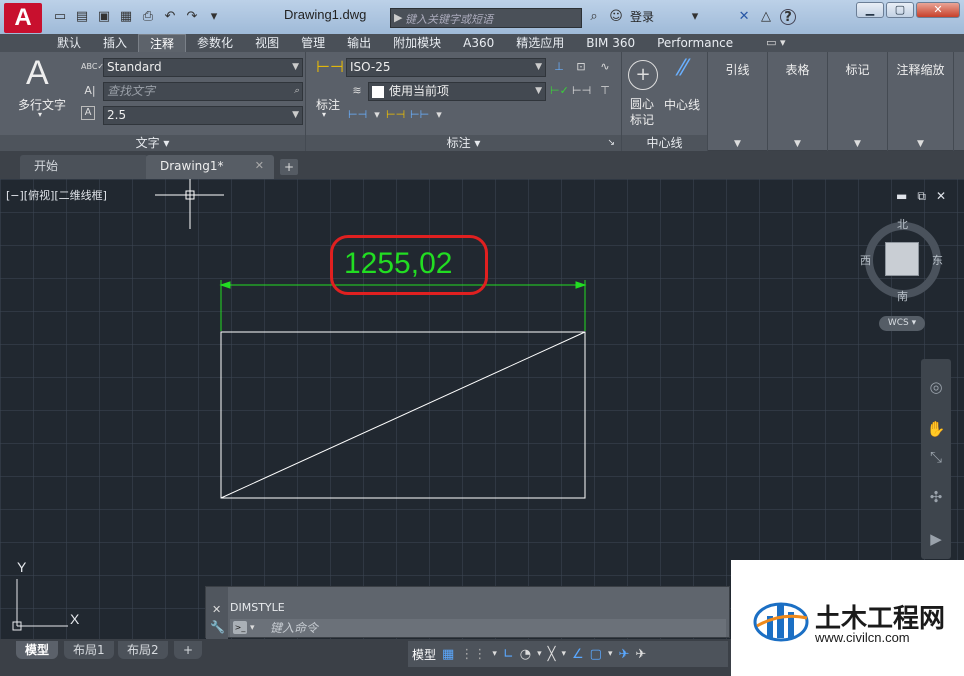 This screenshot has height=676, width=964. I want to click on polar-dropdown-icon: ▾, so click(539, 654).